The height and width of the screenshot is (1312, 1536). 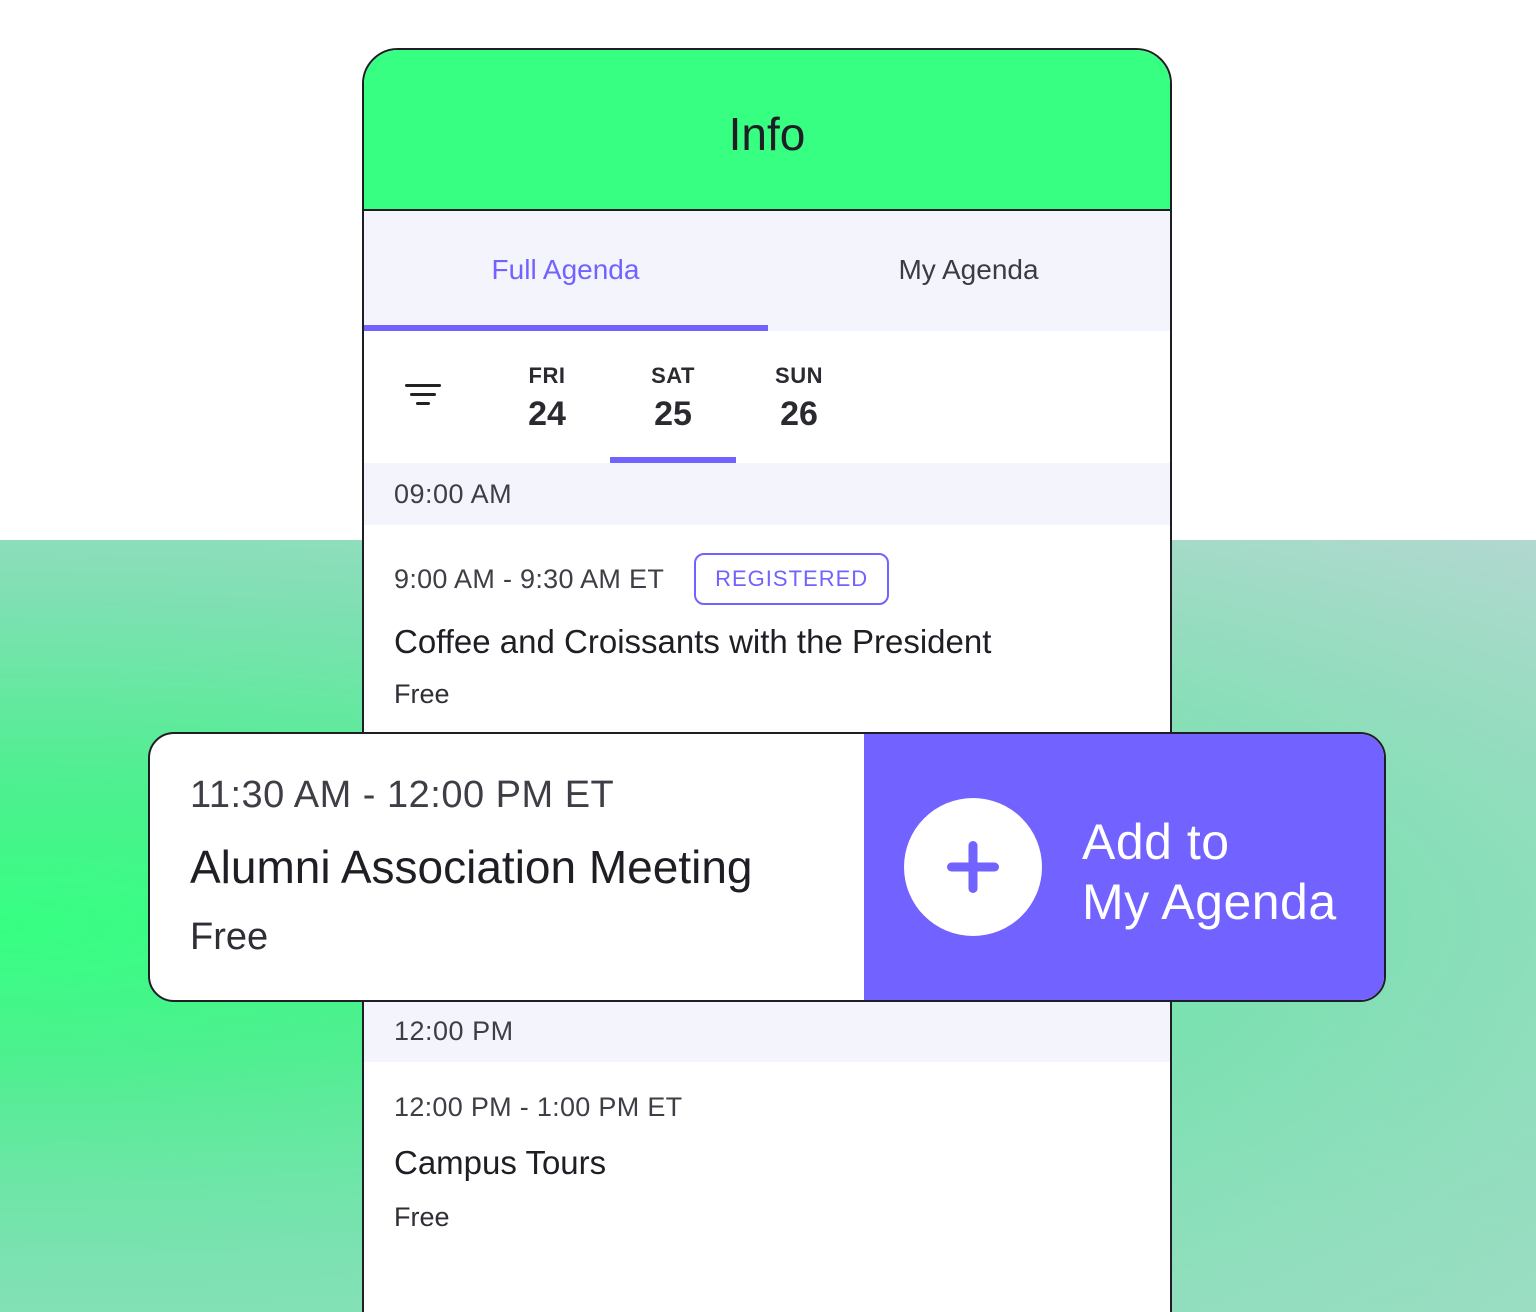 What do you see at coordinates (767, 494) in the screenshot?
I see `time-slot-header: 09:00 AM` at bounding box center [767, 494].